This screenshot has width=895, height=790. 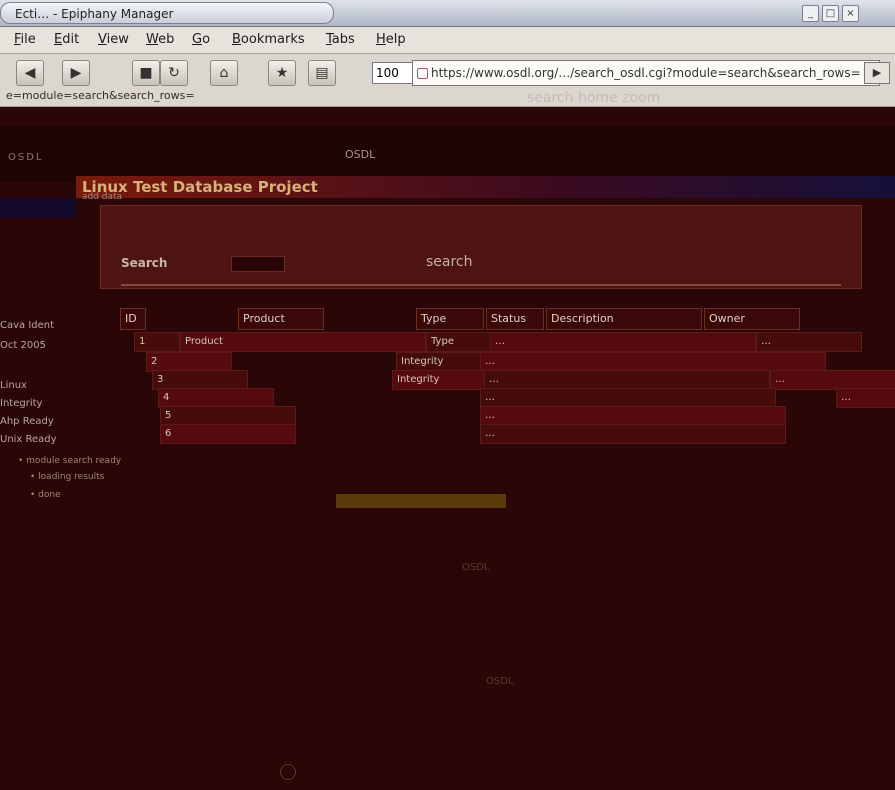 I want to click on search-input, so click(x=258, y=264).